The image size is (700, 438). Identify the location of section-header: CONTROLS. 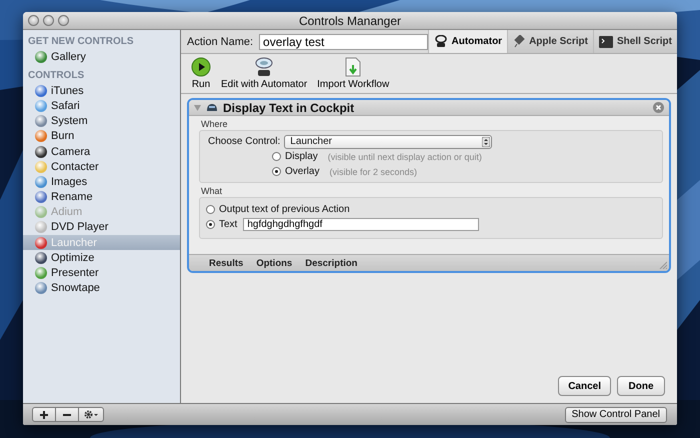
(56, 76).